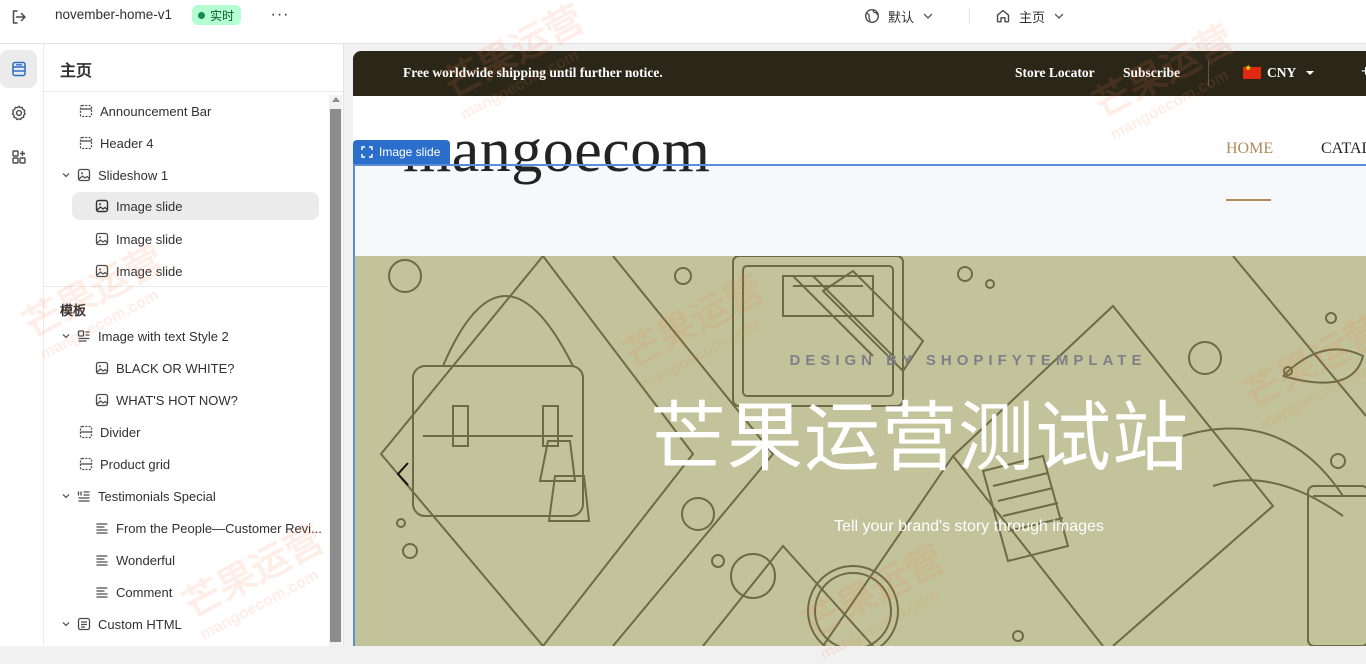 This screenshot has height=664, width=1366. I want to click on more-actions-button: ···, so click(280, 15).